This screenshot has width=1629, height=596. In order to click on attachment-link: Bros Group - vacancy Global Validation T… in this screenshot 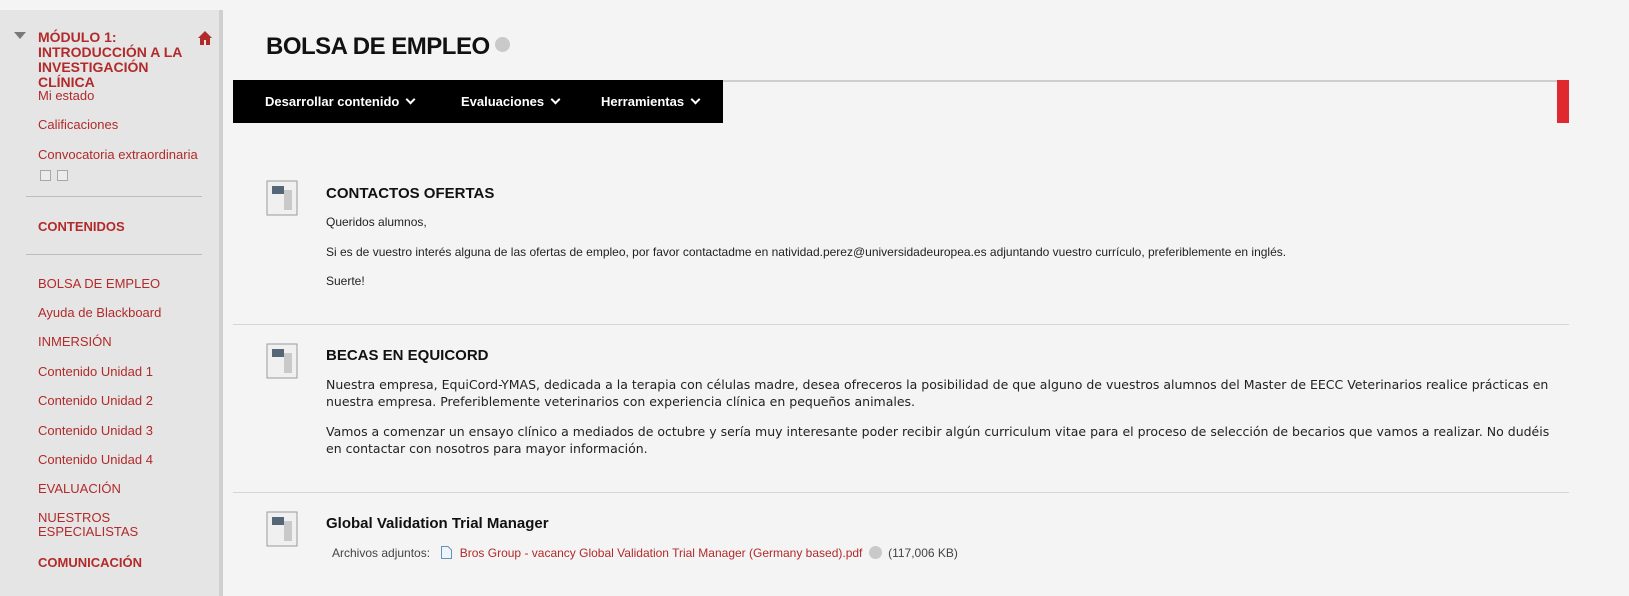, I will do `click(661, 553)`.